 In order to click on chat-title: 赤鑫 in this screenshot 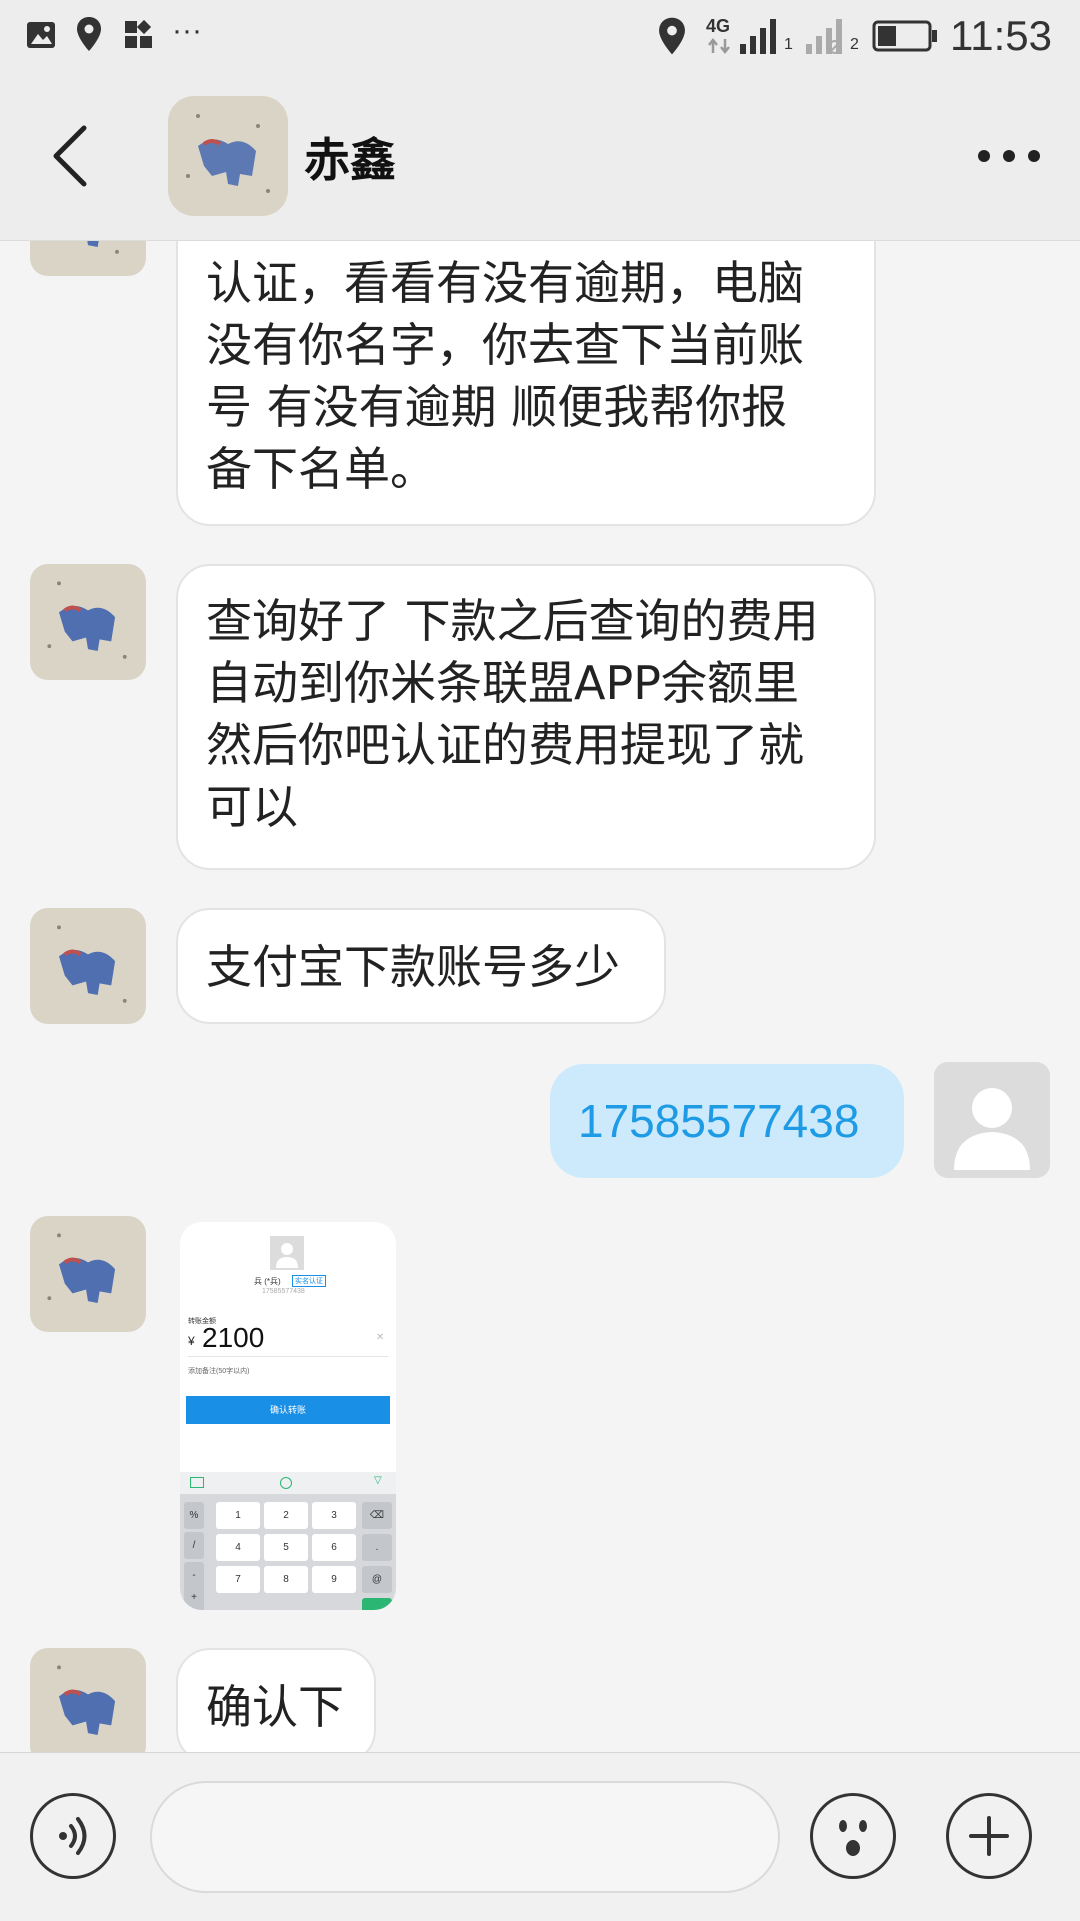, I will do `click(350, 160)`.